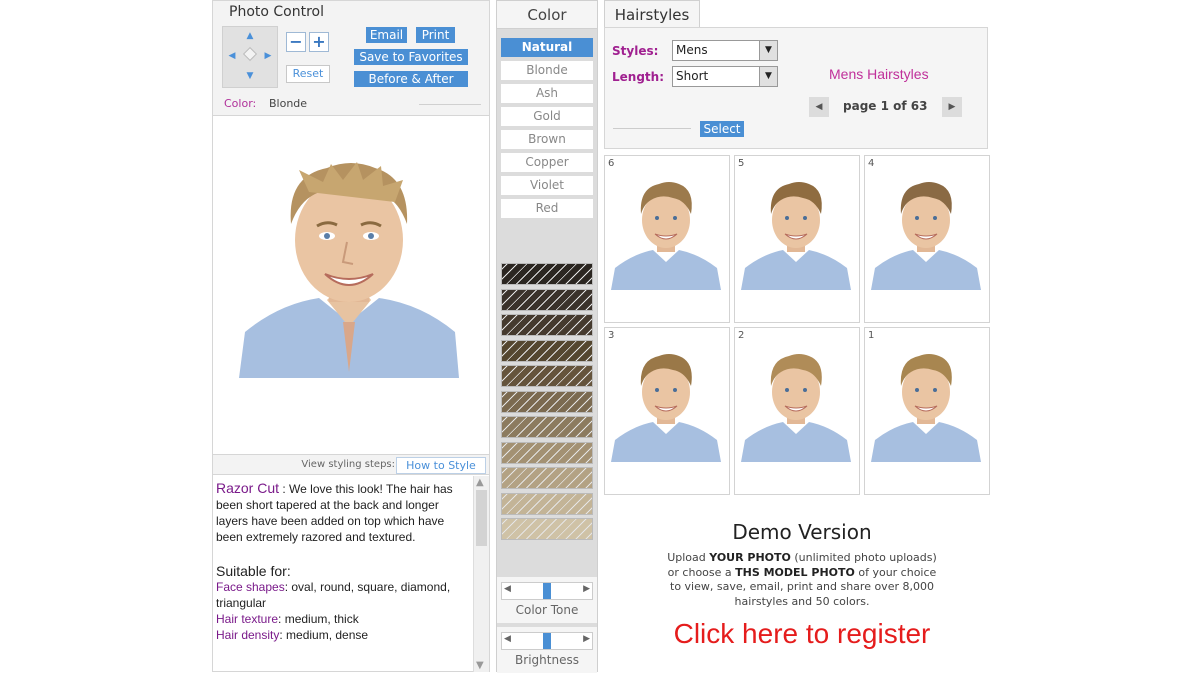 This screenshot has height=675, width=1200. Describe the element at coordinates (547, 116) in the screenshot. I see `color-option-gold: Gold` at that location.